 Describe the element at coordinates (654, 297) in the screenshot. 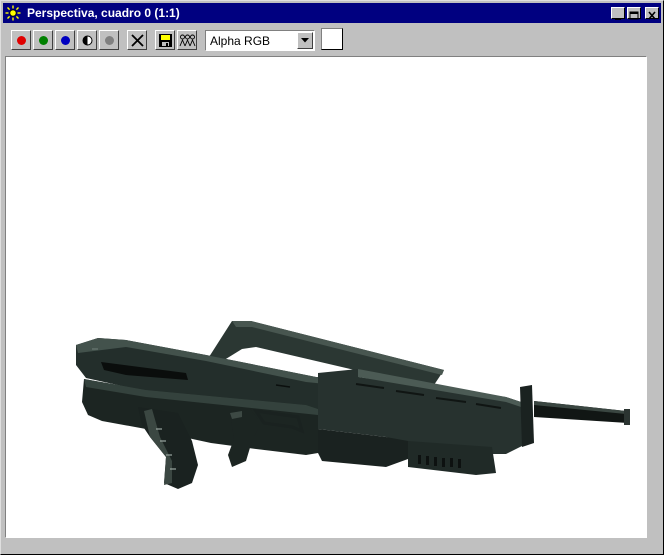

I see `vertical-scroll-area` at that location.